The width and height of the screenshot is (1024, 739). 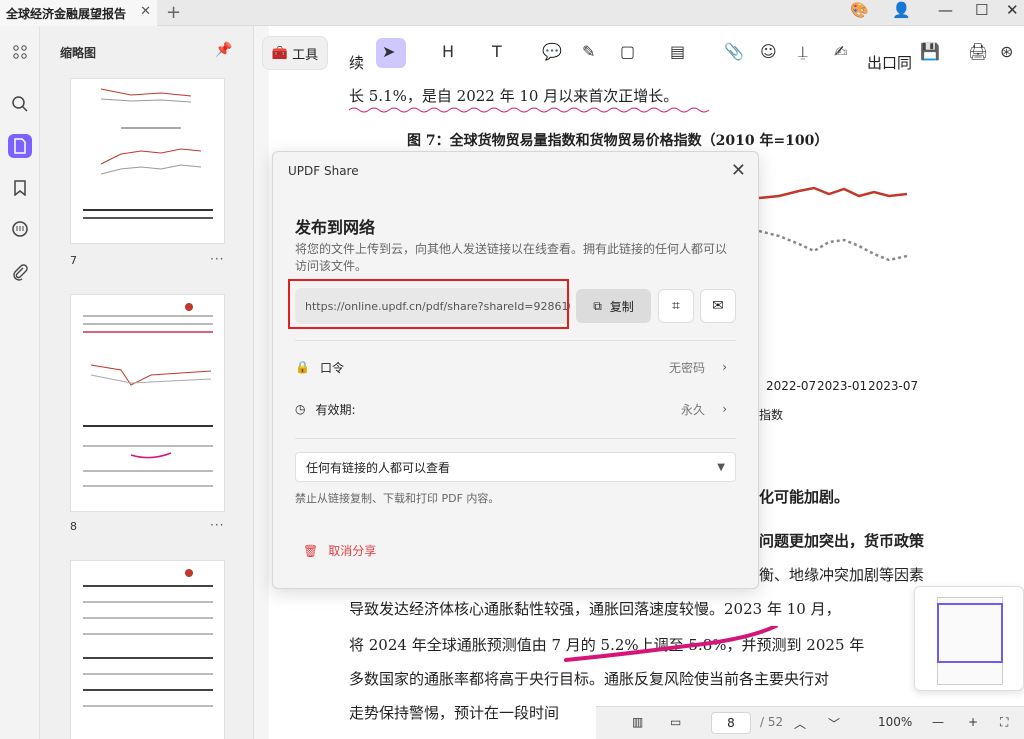 What do you see at coordinates (20, 52) in the screenshot?
I see `grid-icon` at bounding box center [20, 52].